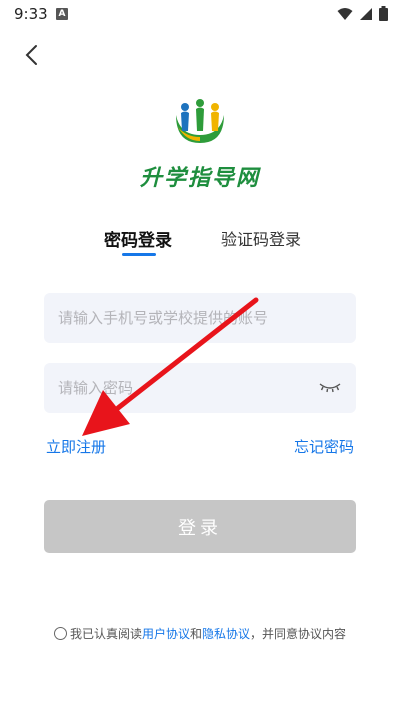 This screenshot has width=400, height=710. What do you see at coordinates (200, 318) in the screenshot?
I see `account-input` at bounding box center [200, 318].